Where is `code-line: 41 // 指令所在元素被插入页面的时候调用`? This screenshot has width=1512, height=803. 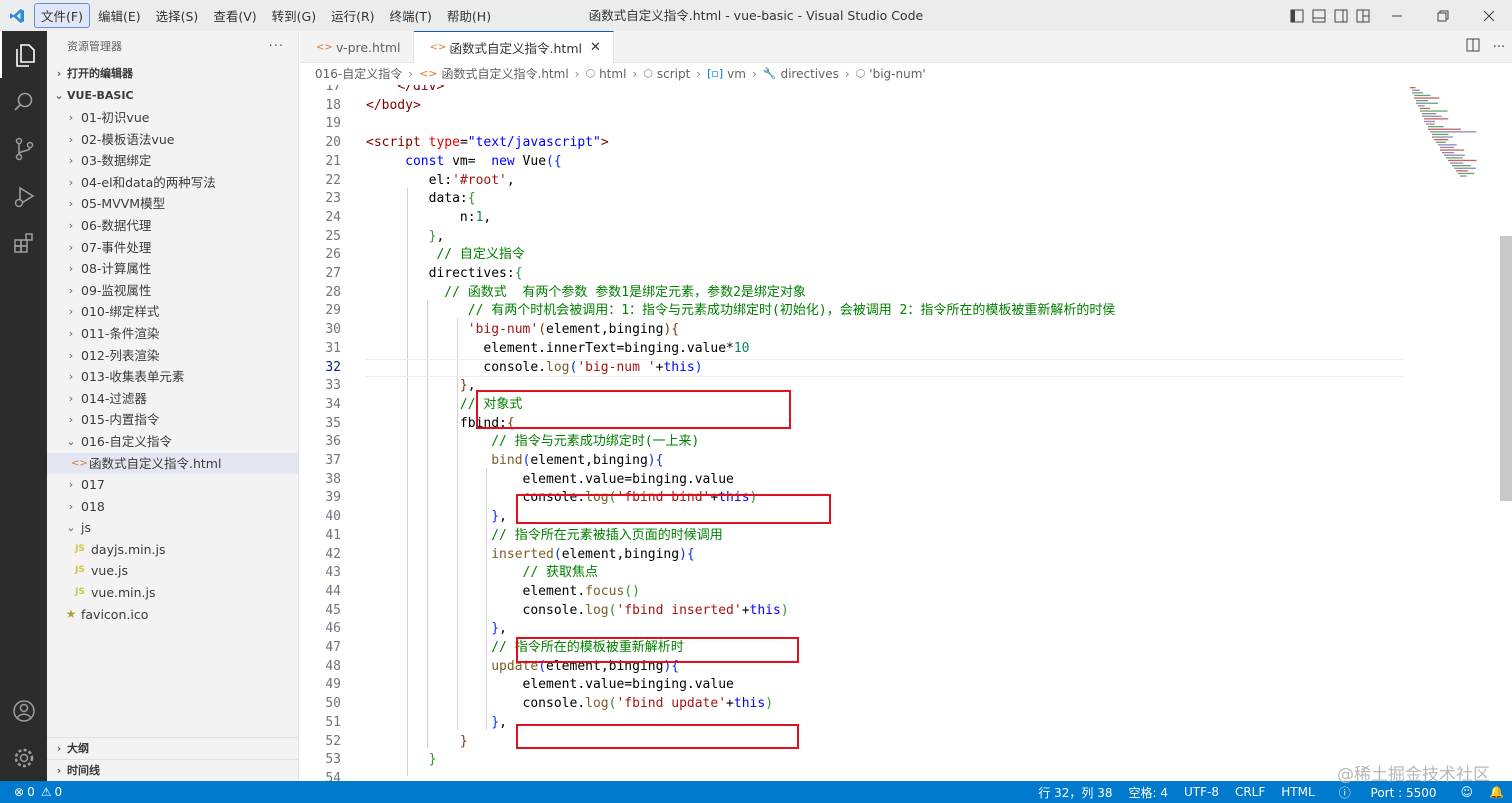 code-line: 41 // 指令所在元素被插入页面的时候调用 is located at coordinates (855, 536).